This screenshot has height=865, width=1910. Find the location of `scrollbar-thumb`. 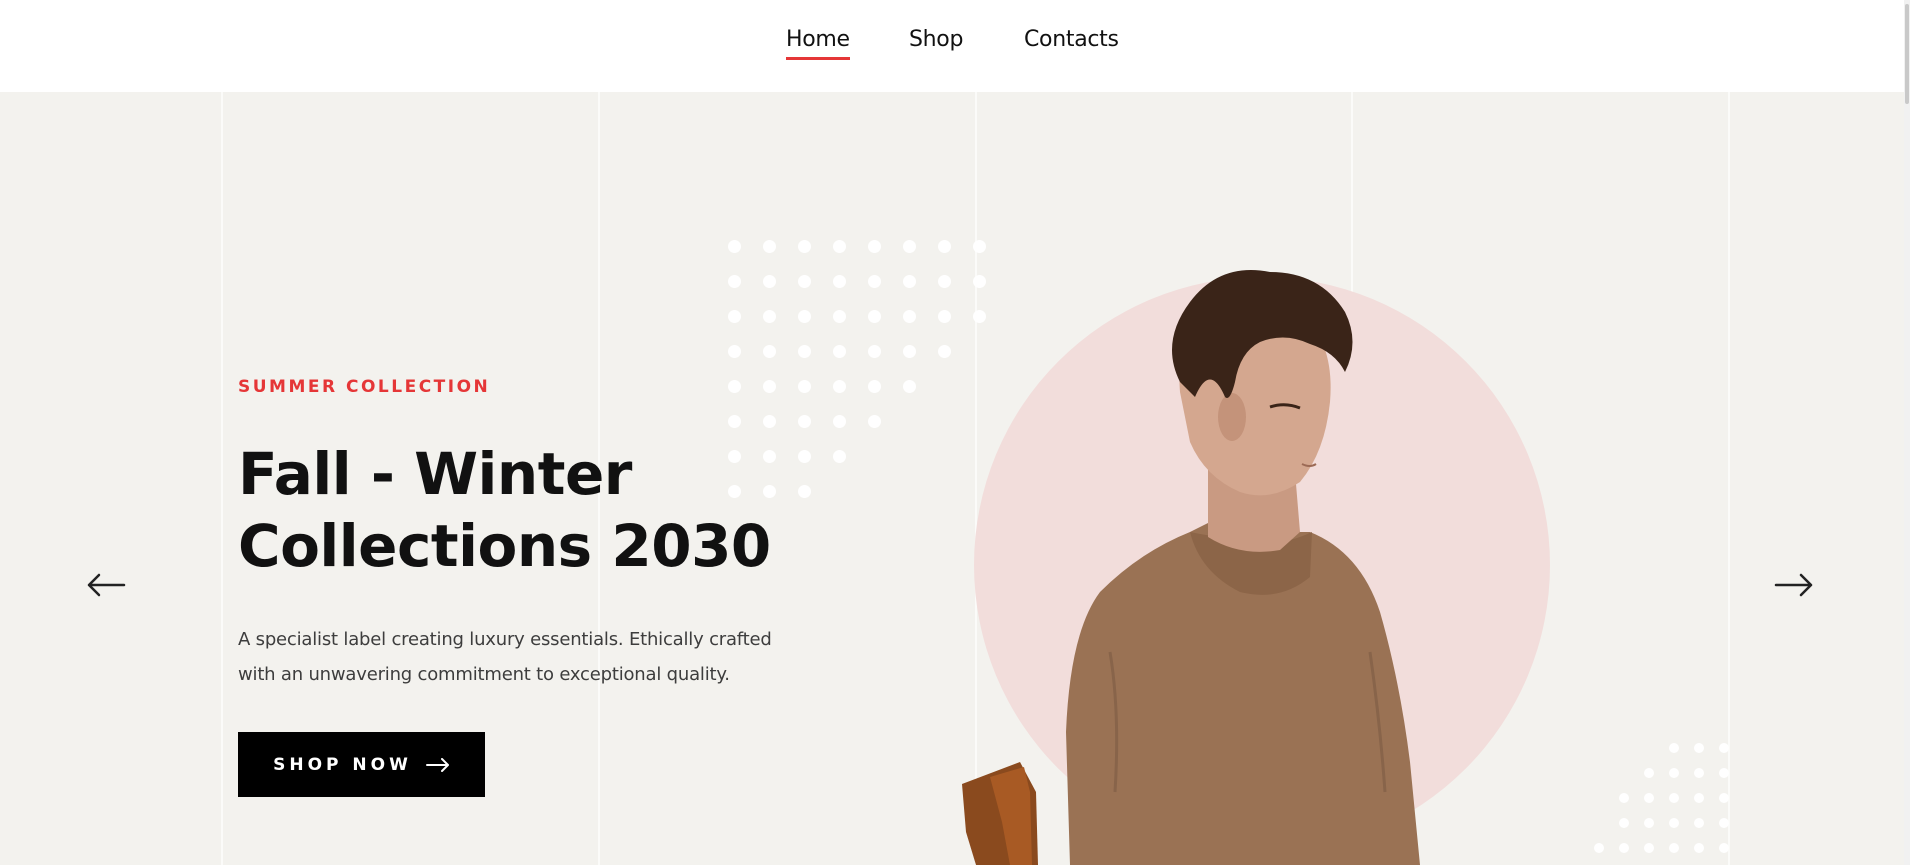

scrollbar-thumb is located at coordinates (1907, 54).